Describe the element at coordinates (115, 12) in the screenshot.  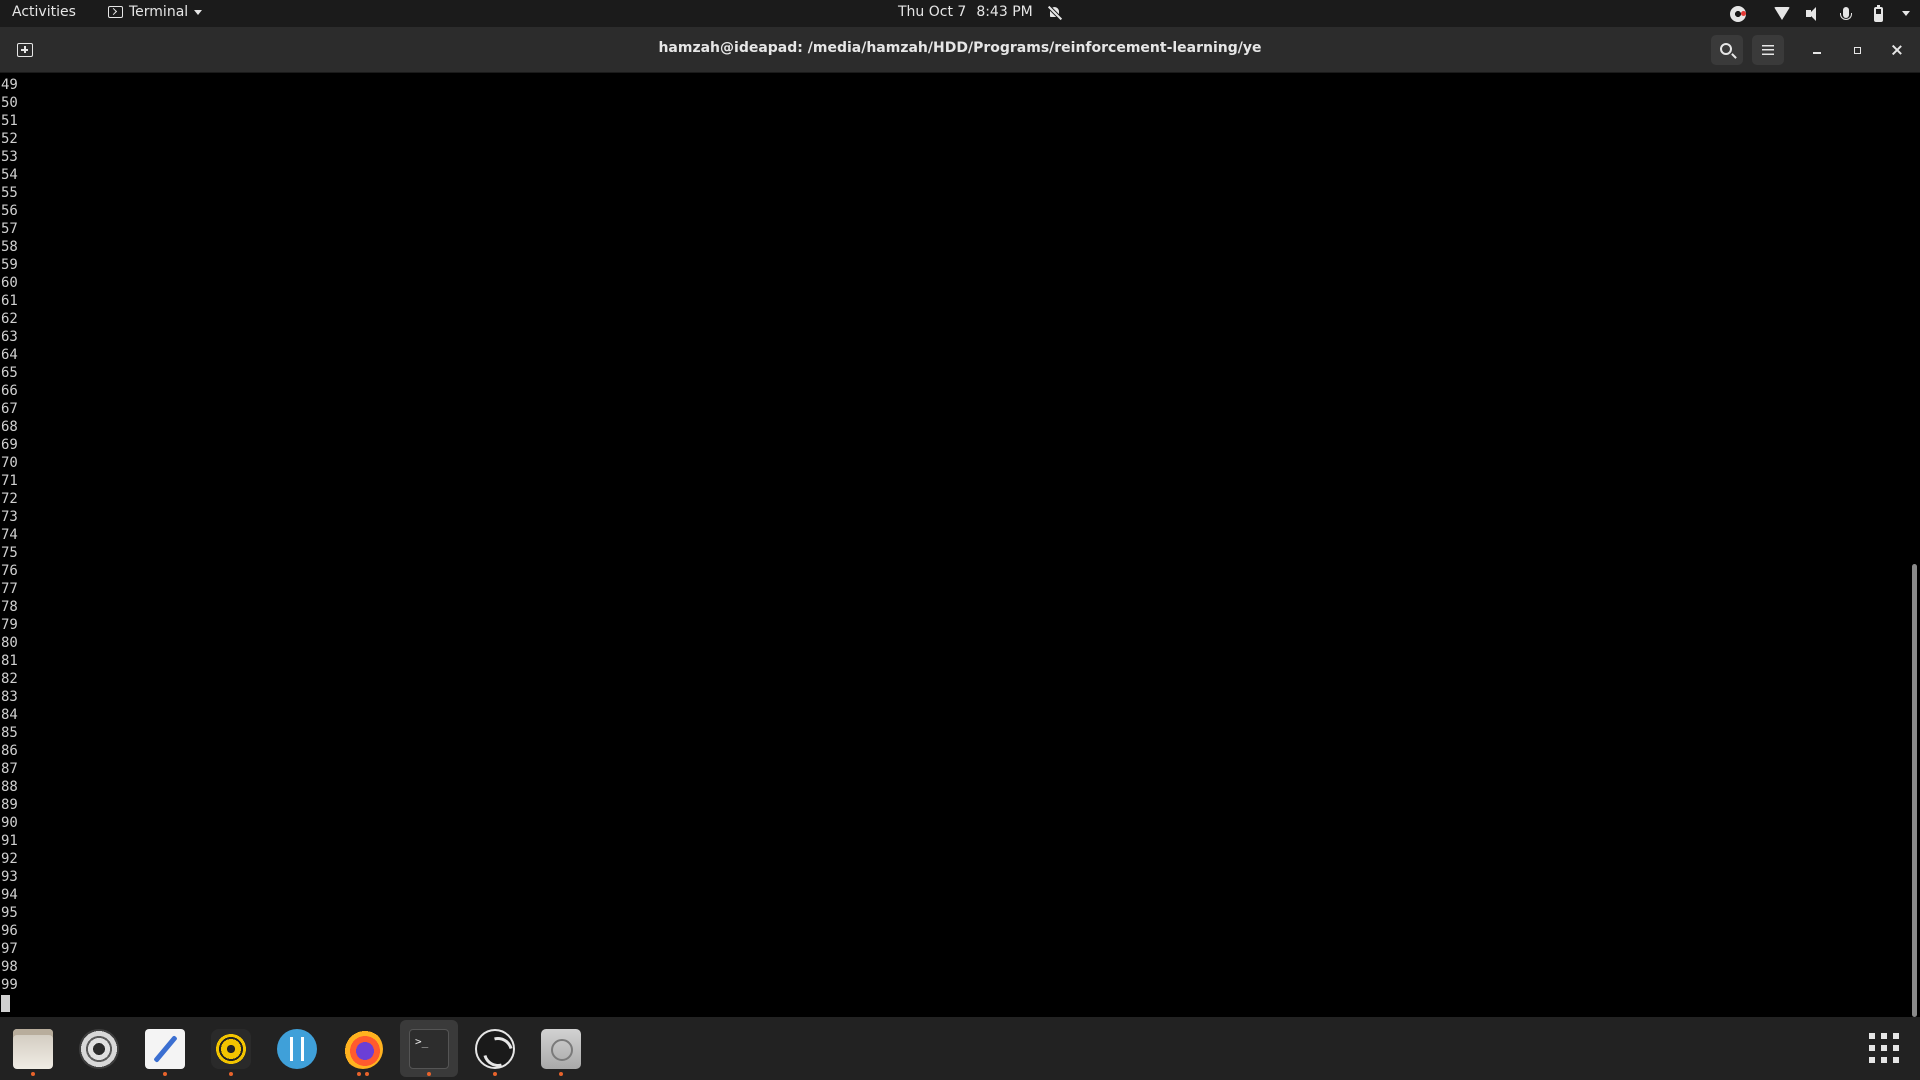
I see `terminal-small-icon` at that location.